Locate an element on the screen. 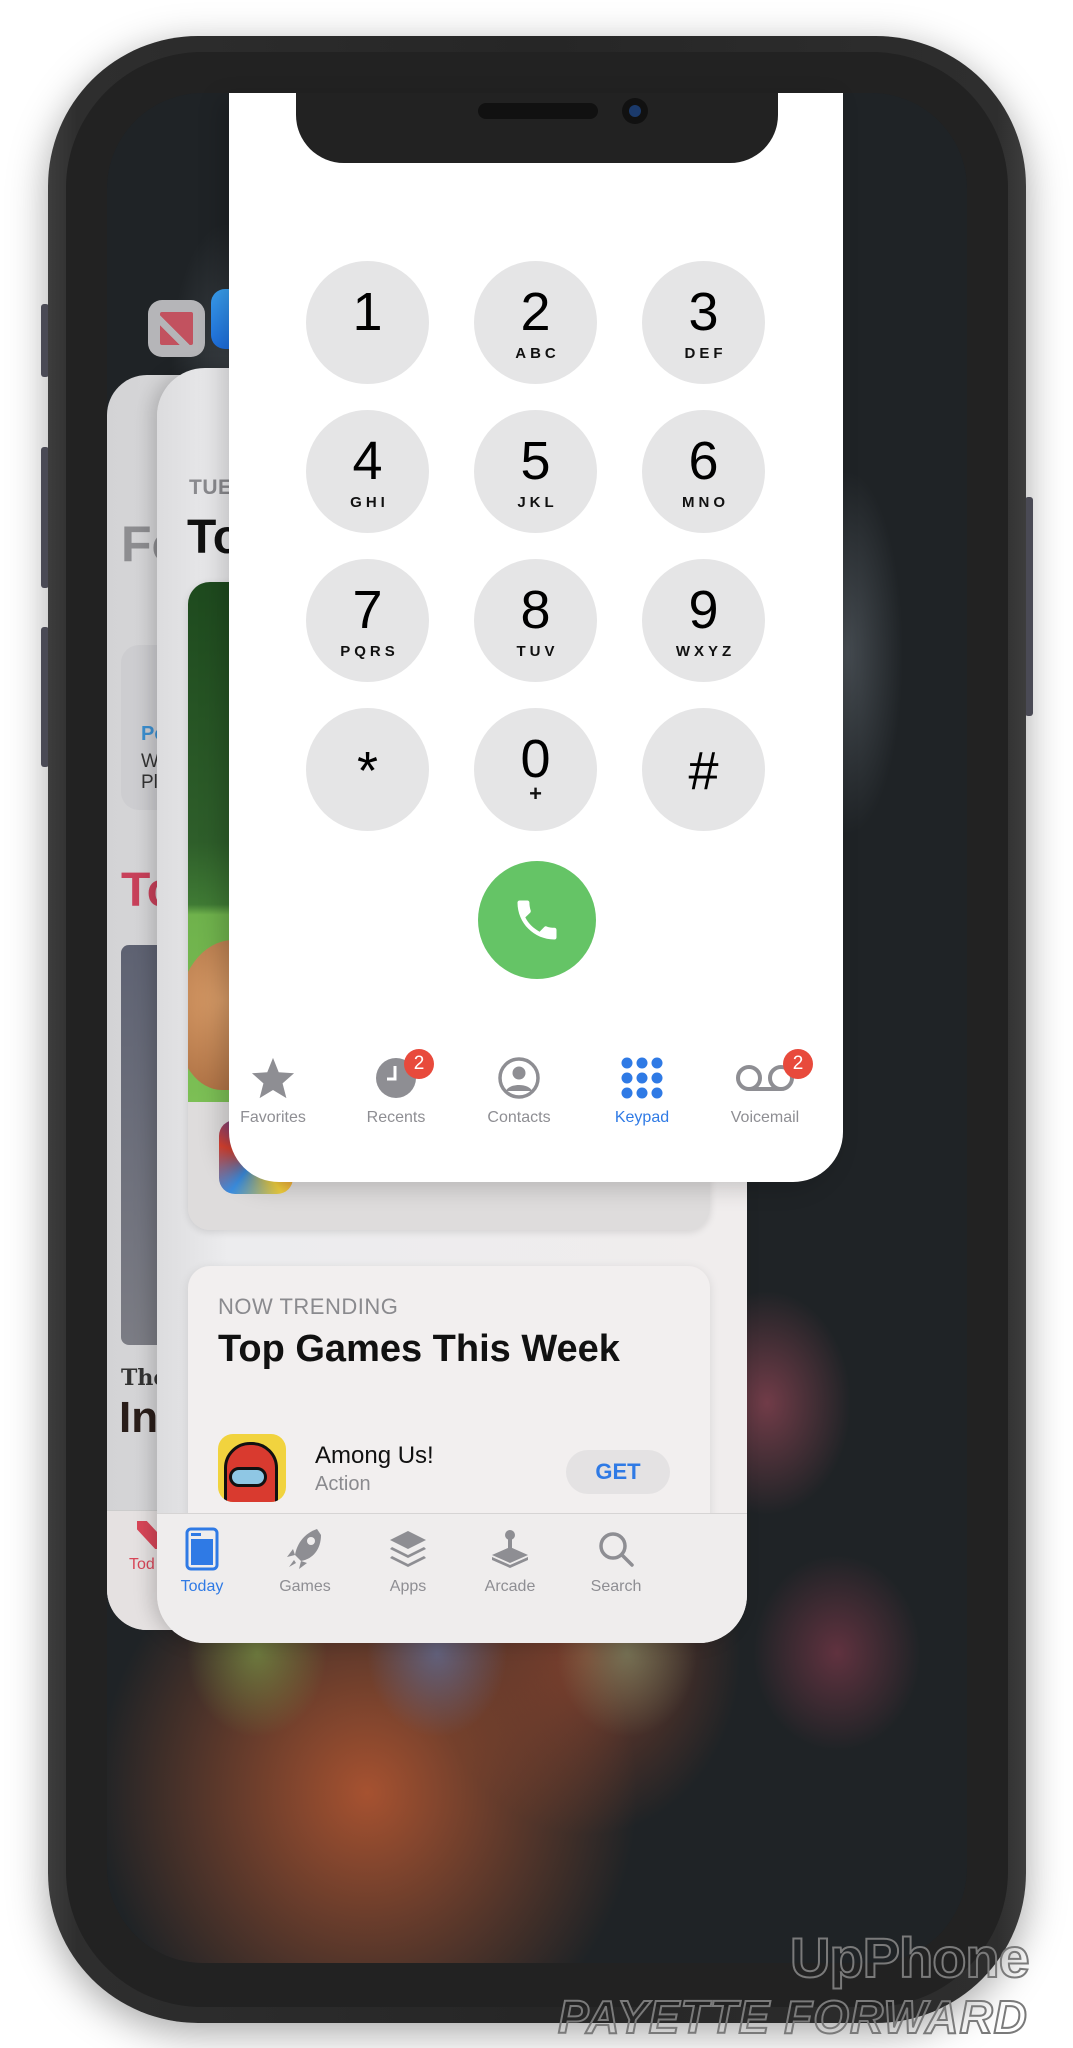  tab-voicemail: 2 Voicemail is located at coordinates (765, 1088).